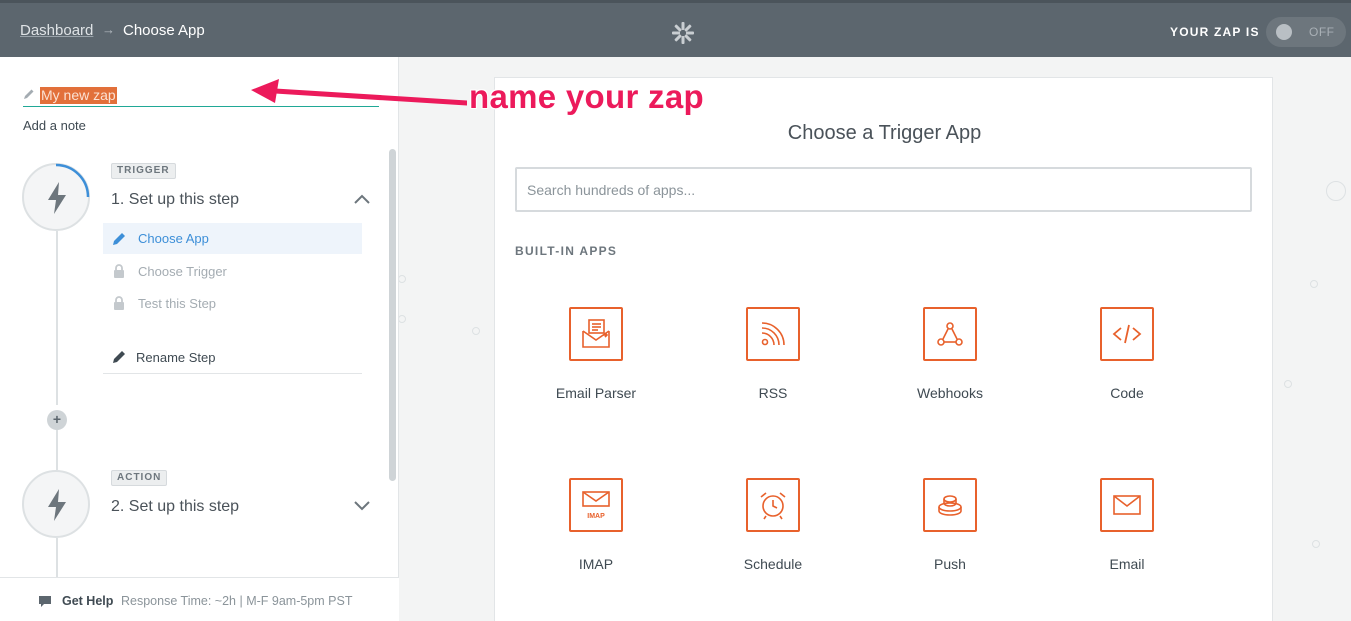 The width and height of the screenshot is (1351, 621). What do you see at coordinates (182, 271) in the screenshot?
I see `substep-label: Choose Trigger` at bounding box center [182, 271].